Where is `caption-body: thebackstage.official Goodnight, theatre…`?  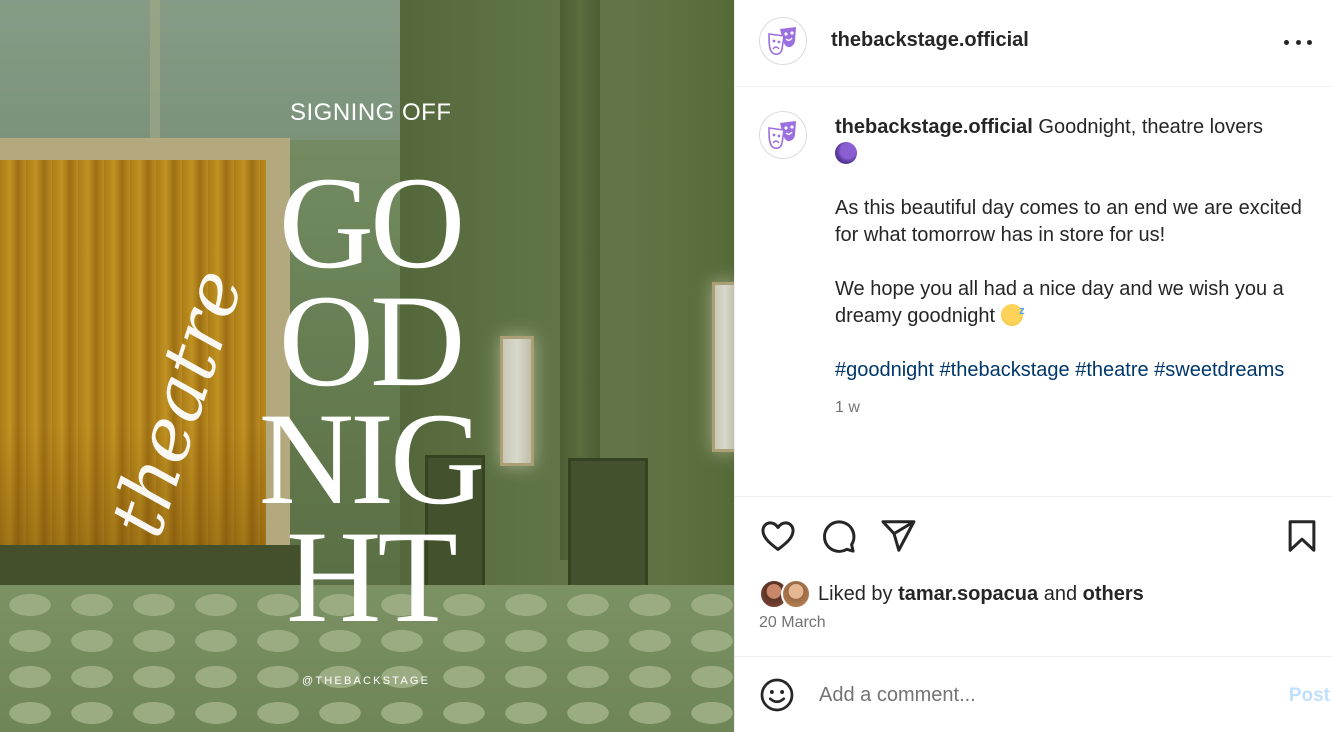 caption-body: thebackstage.official Goodnight, theatre… is located at coordinates (1070, 267).